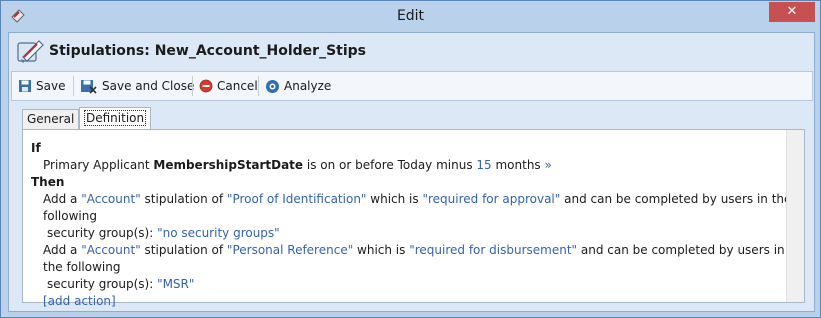 The width and height of the screenshot is (821, 318). I want to click on condition-prefix: Primary Applicant, so click(98, 165).